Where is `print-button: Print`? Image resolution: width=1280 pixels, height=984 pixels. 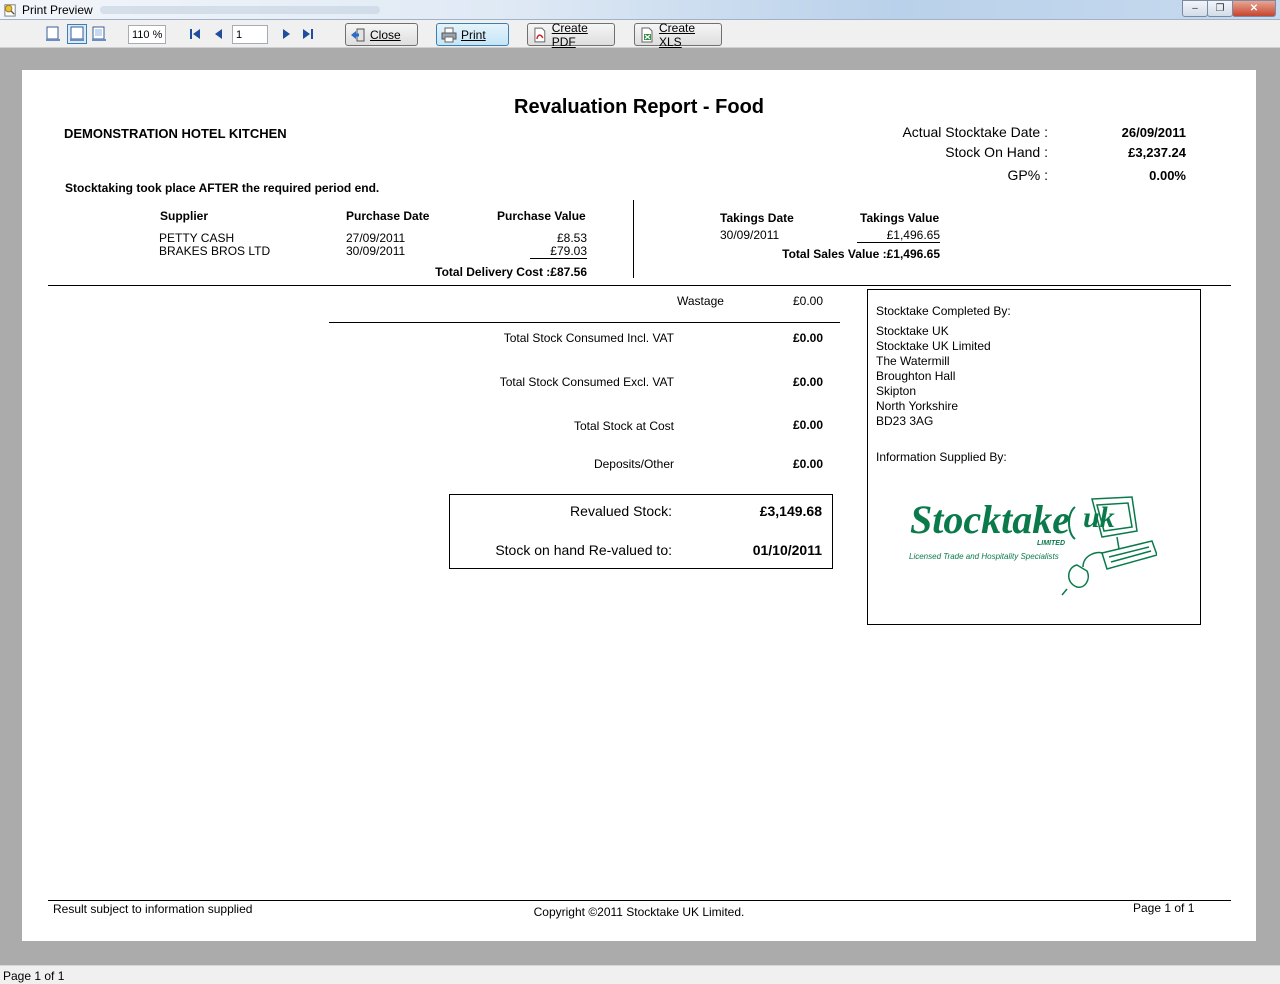 print-button: Print is located at coordinates (472, 34).